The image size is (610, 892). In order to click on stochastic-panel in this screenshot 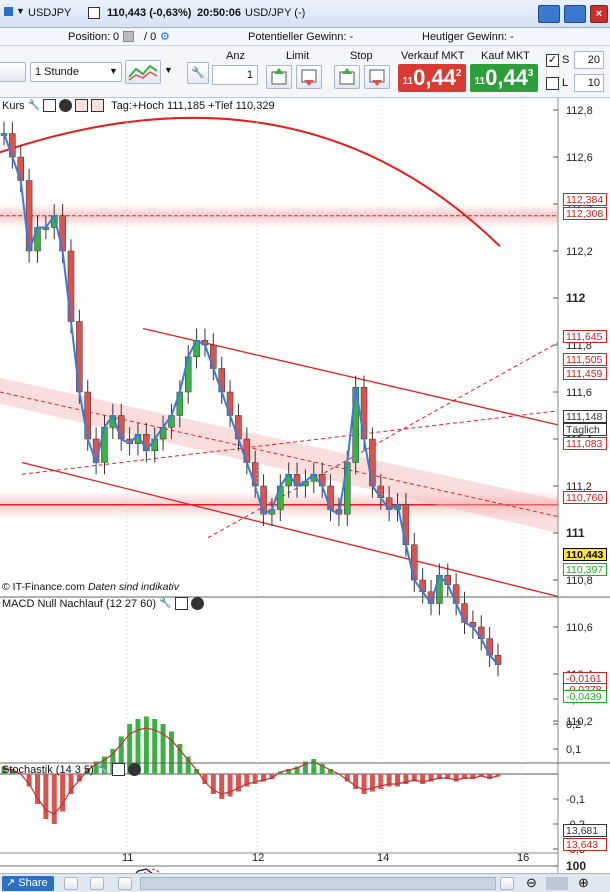, I will do `click(279, 869)`.